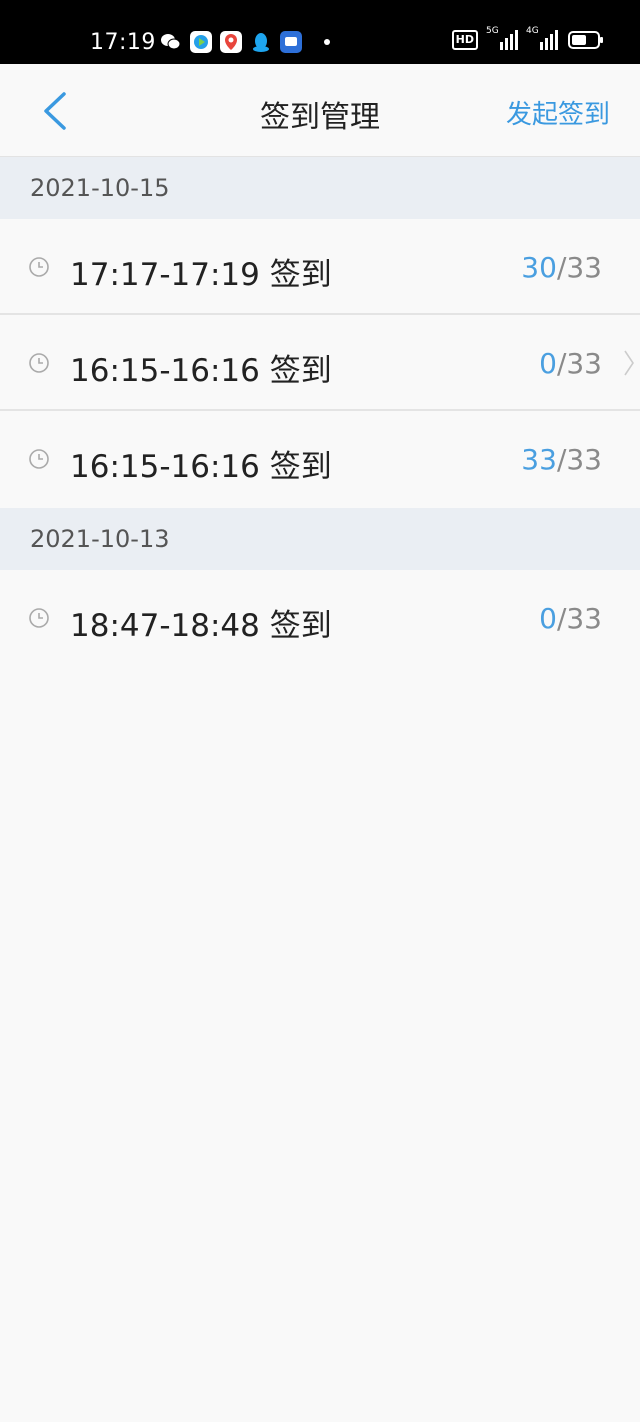 The width and height of the screenshot is (640, 1422). What do you see at coordinates (327, 42) in the screenshot?
I see `more-notifications-dot` at bounding box center [327, 42].